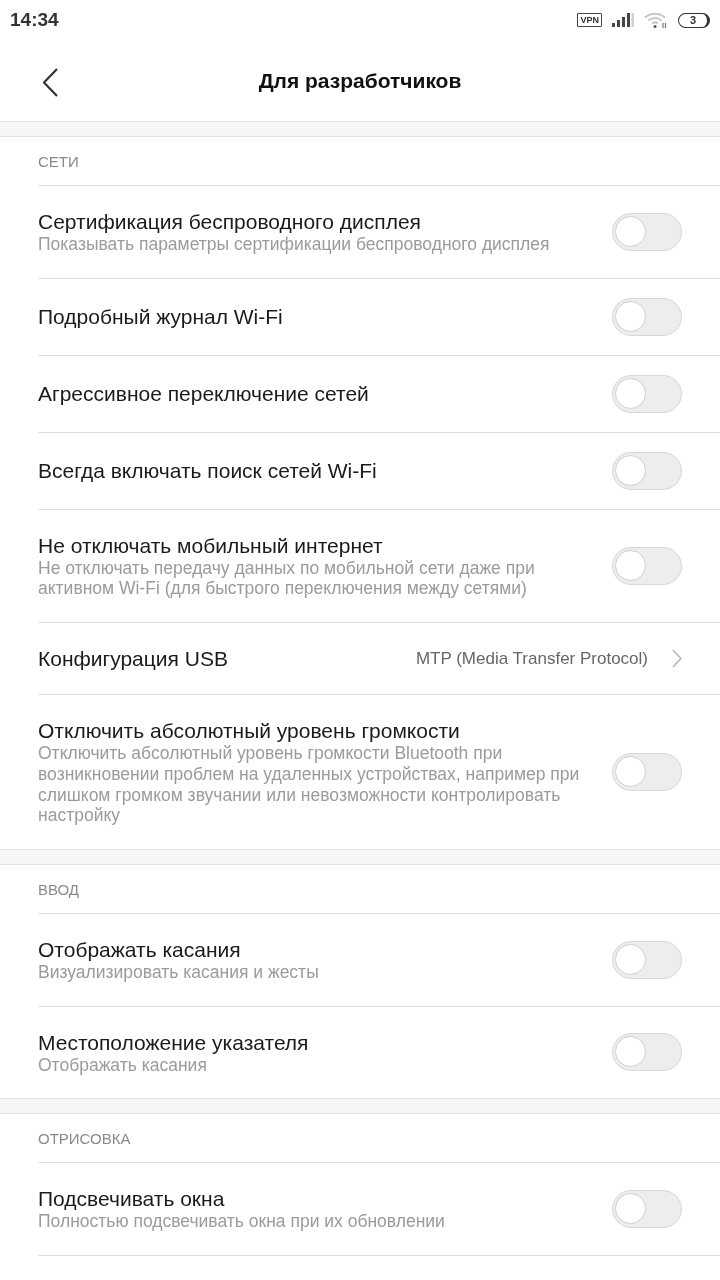 This screenshot has width=720, height=1280. What do you see at coordinates (174, 1042) in the screenshot?
I see `setting-title: Местоположение указателя` at bounding box center [174, 1042].